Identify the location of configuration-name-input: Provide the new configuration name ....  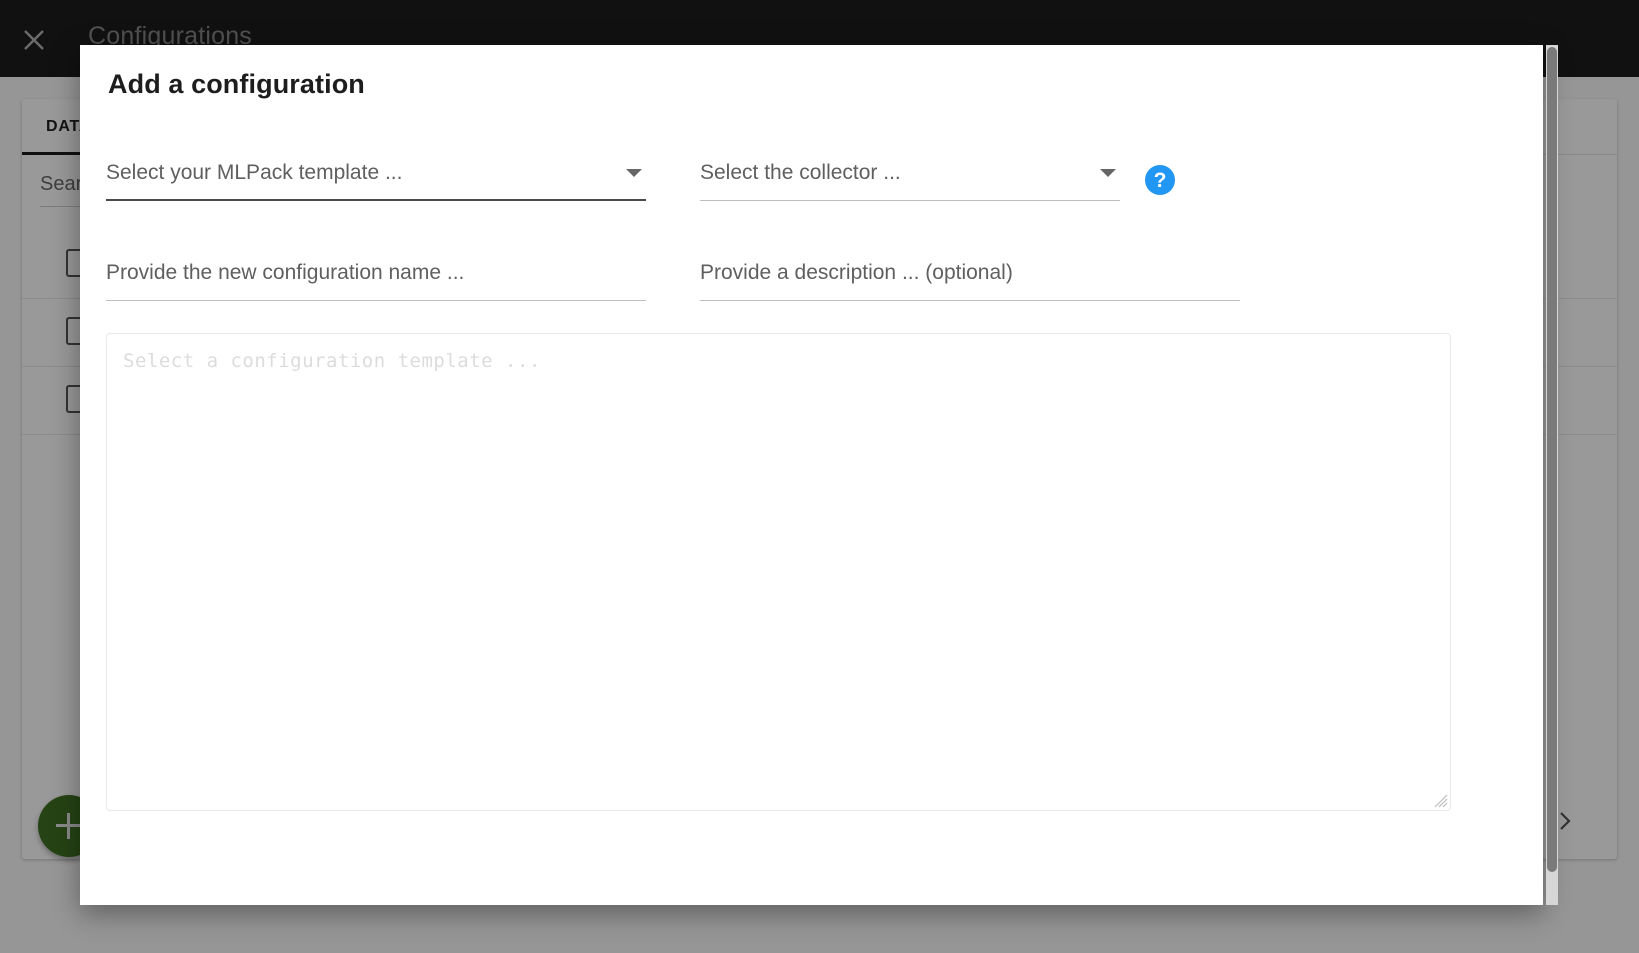
(376, 279).